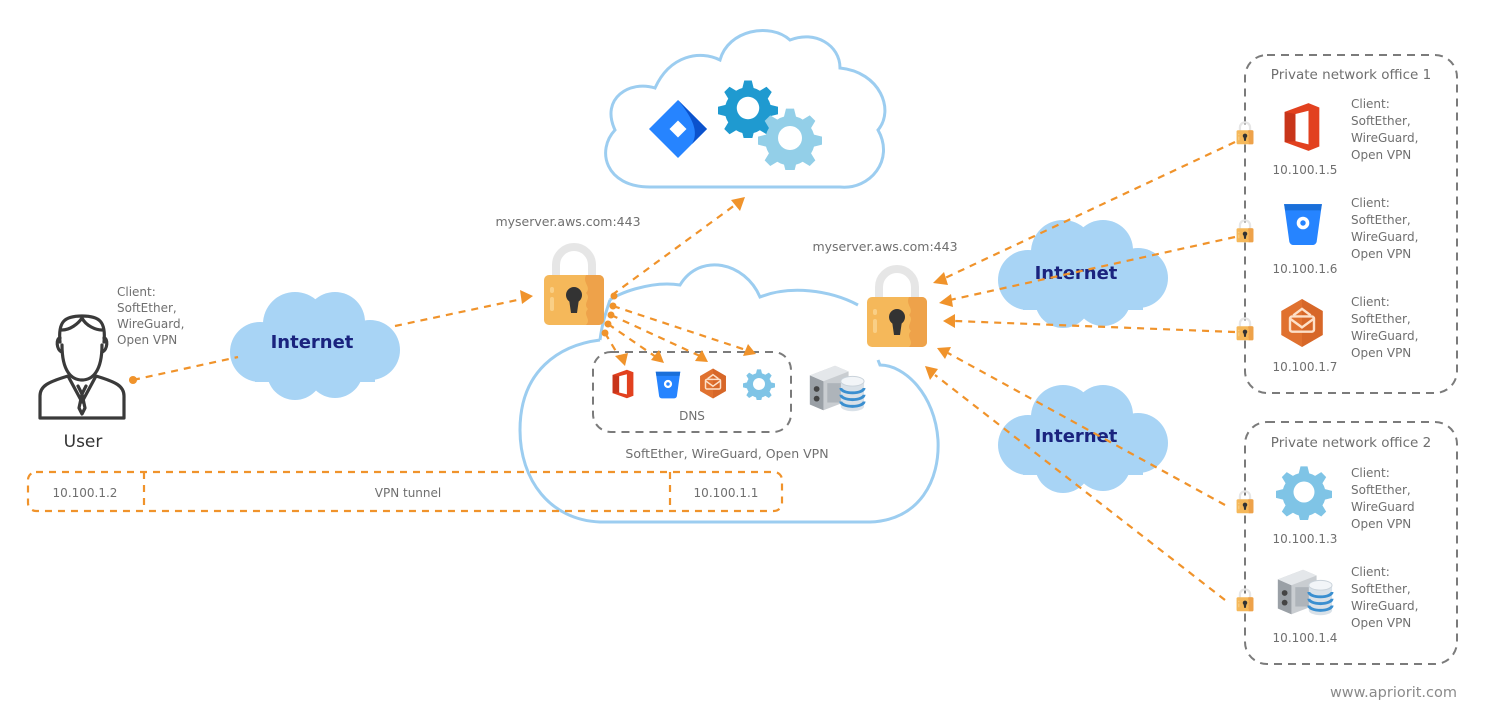  Describe the element at coordinates (884, 246) in the screenshot. I see `right-server-label: myserver.aws.com:443` at that location.